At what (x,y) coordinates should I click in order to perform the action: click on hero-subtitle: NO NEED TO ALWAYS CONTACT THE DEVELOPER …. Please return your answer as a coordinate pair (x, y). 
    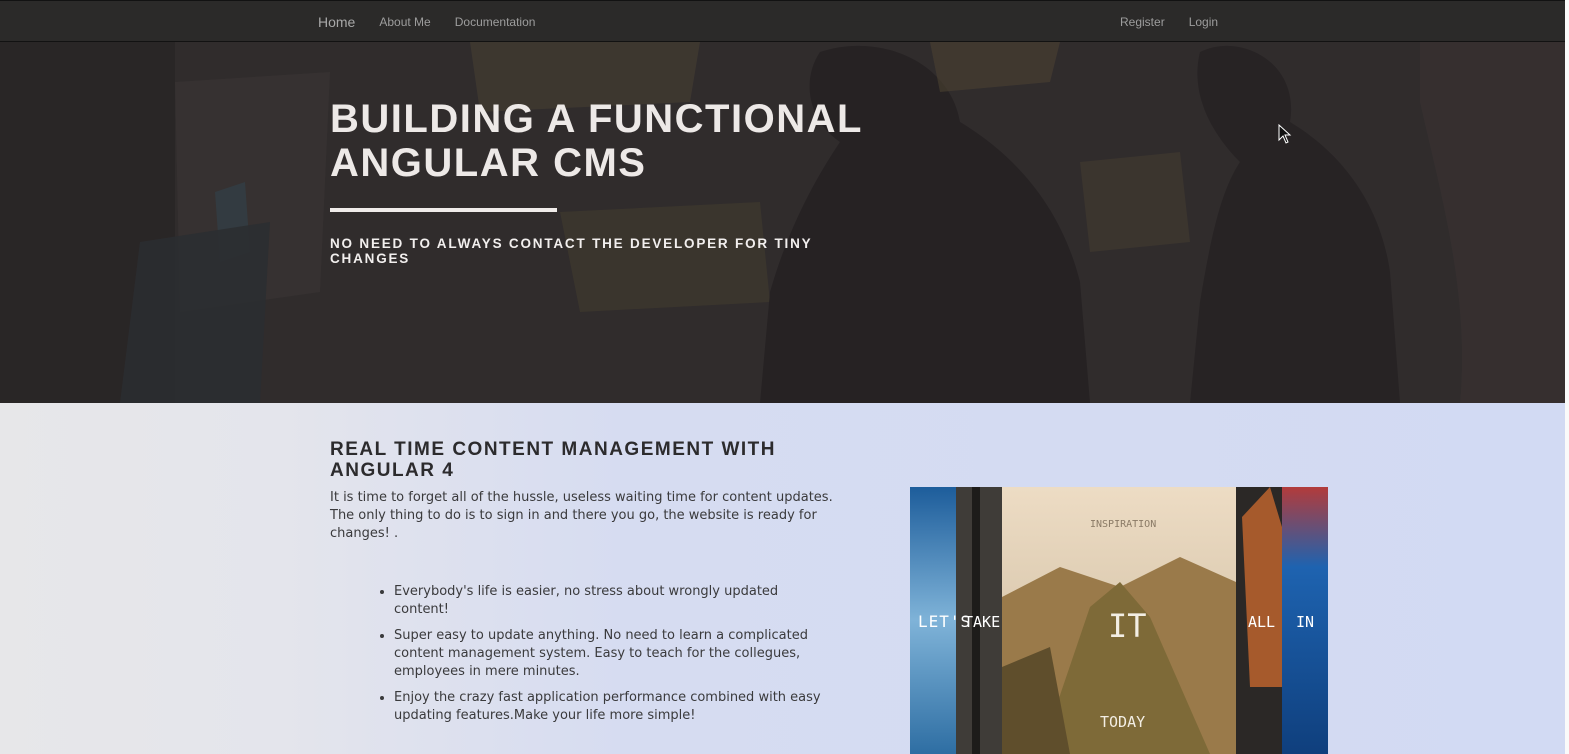
    Looking at the image, I should click on (571, 251).